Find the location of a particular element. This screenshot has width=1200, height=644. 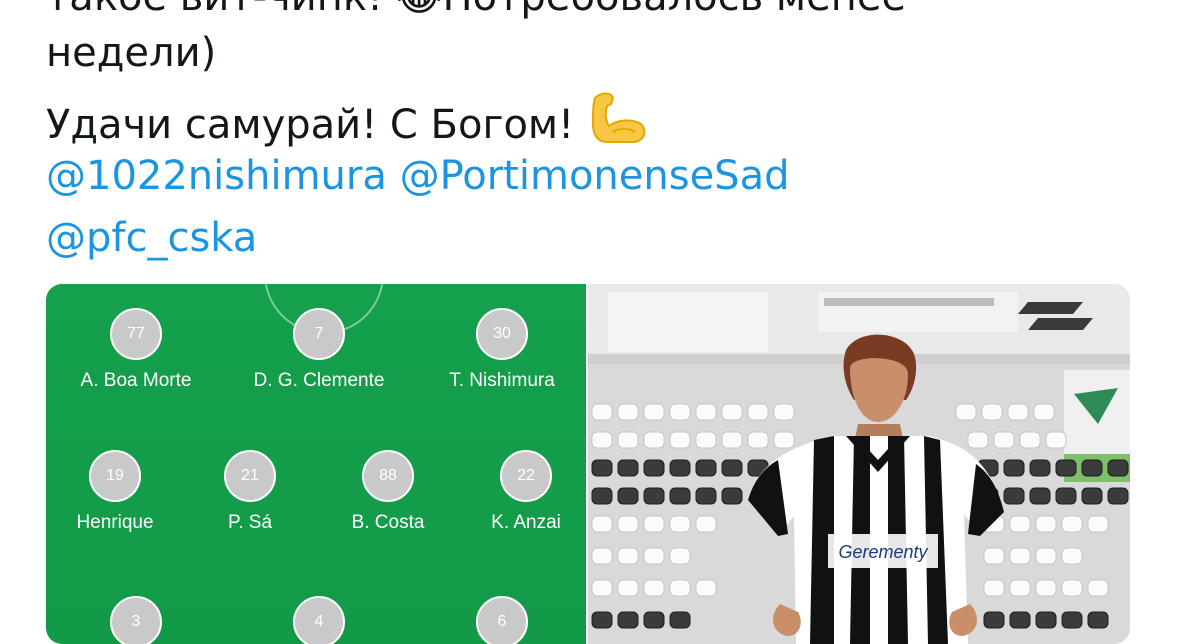

player-card: 22 K. Anzai is located at coordinates (526, 492).